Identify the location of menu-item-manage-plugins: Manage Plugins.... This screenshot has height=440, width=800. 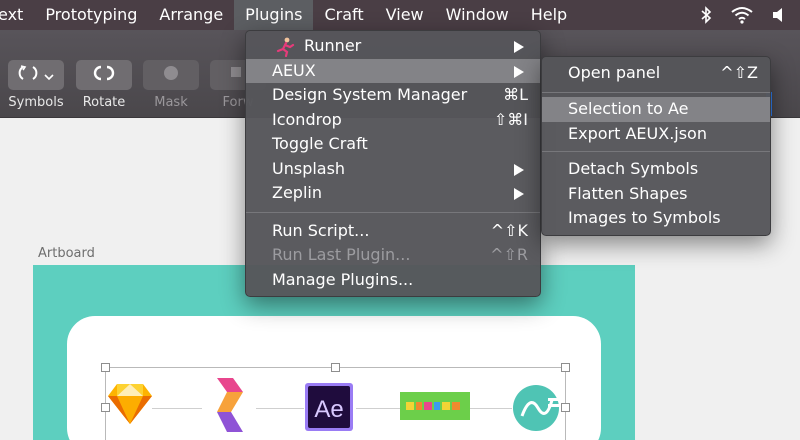
(393, 280).